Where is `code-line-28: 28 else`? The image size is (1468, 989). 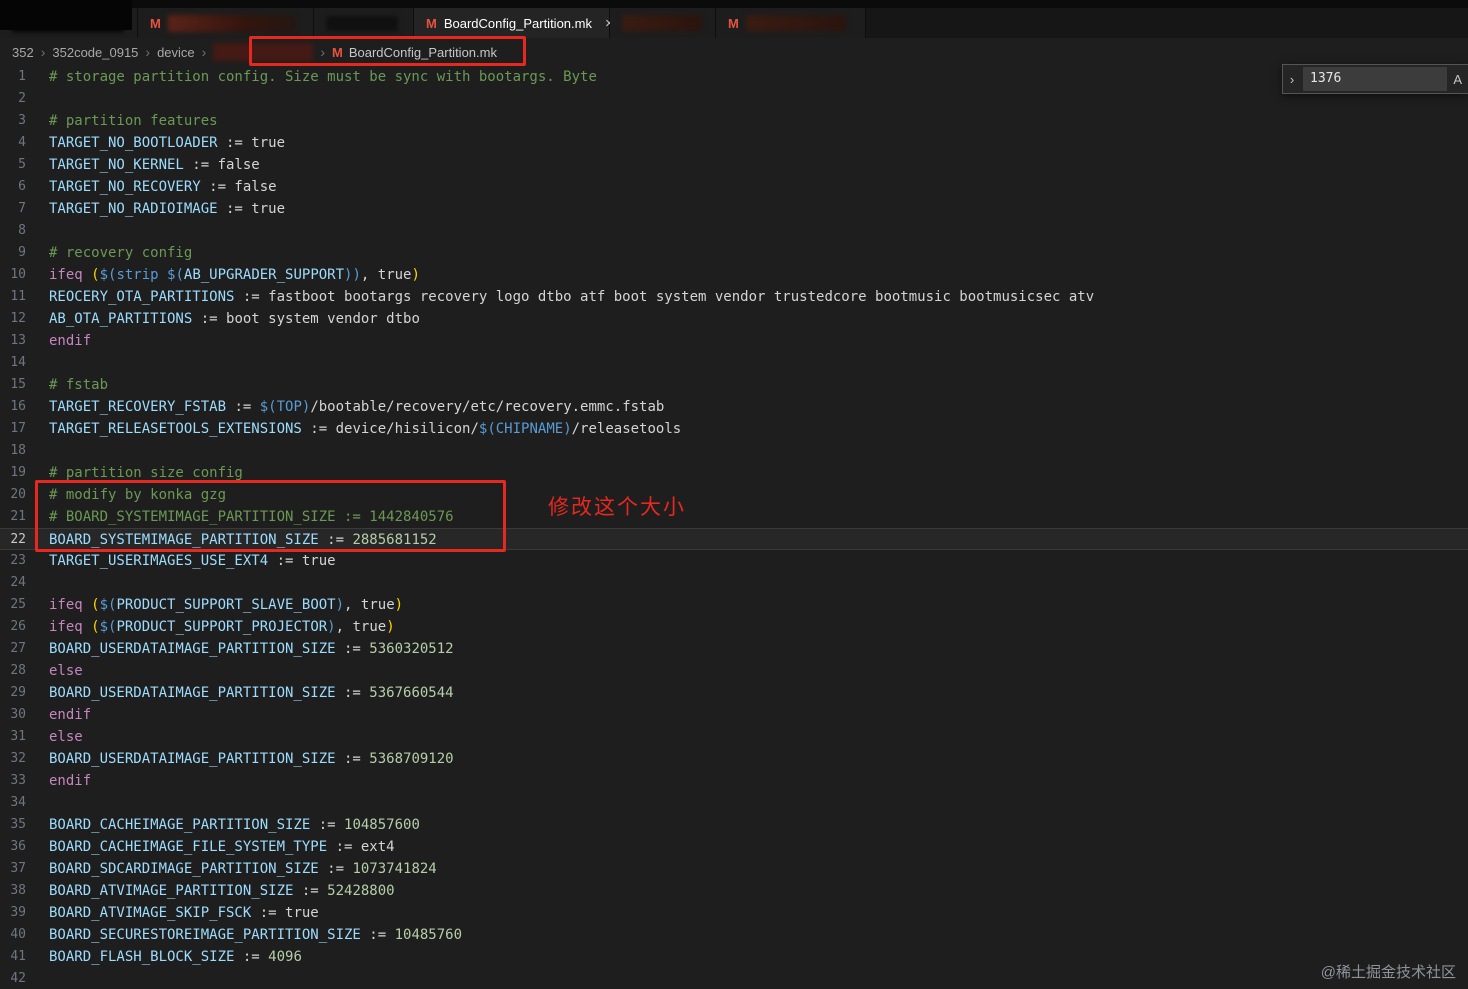 code-line-28: 28 else is located at coordinates (734, 671).